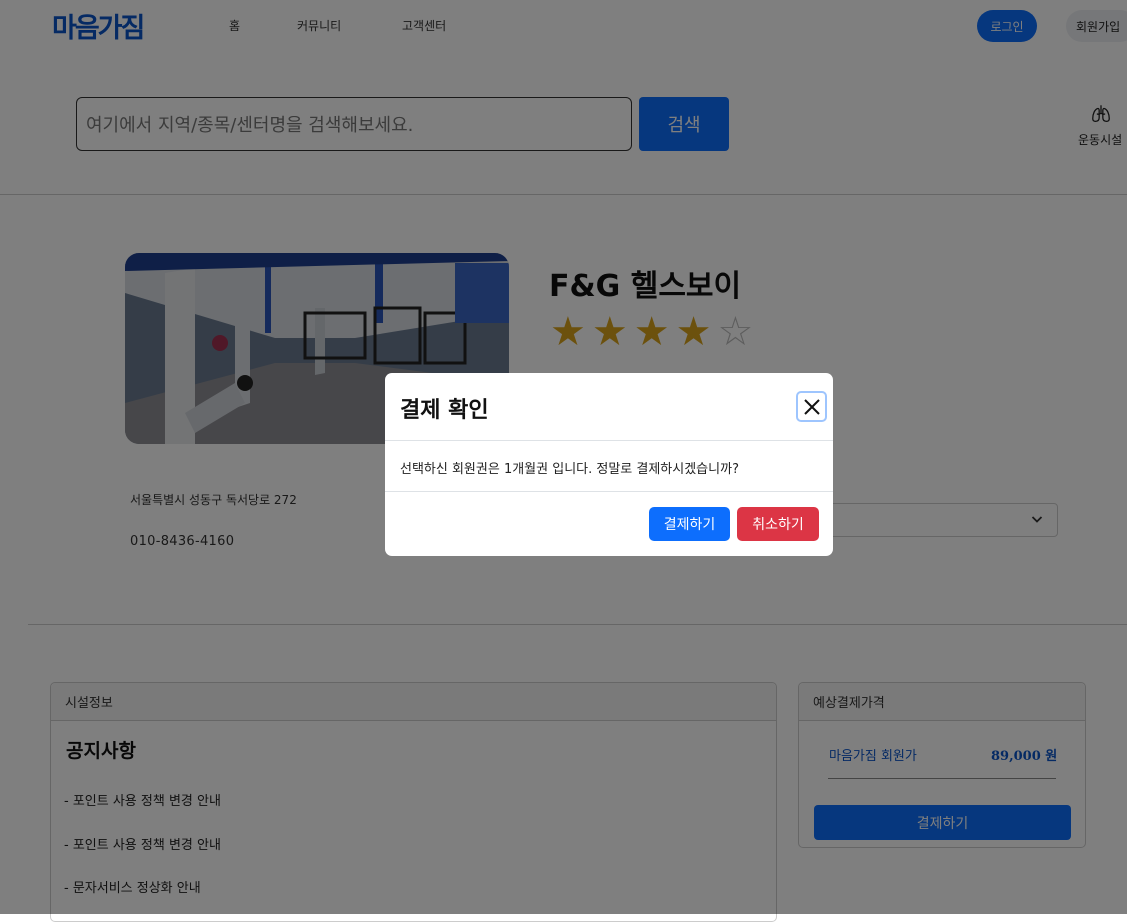 Image resolution: width=1127 pixels, height=922 pixels. I want to click on confirm-payment-button: 결제하기, so click(689, 524).